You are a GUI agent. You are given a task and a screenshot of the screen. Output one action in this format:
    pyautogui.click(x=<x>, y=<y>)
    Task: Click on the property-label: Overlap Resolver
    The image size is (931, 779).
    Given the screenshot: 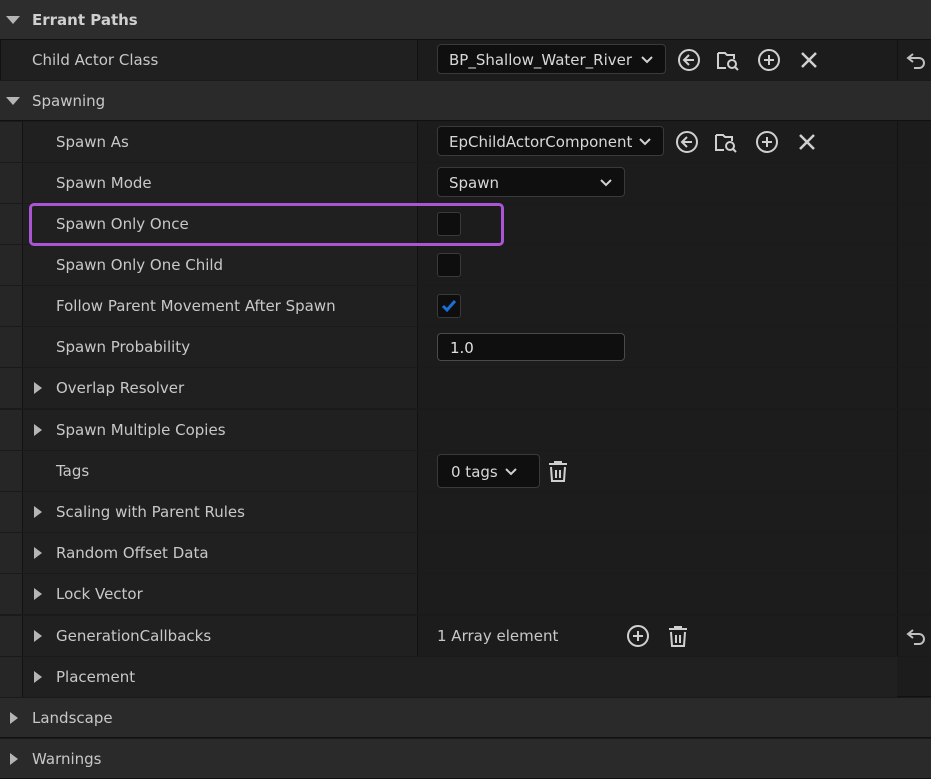 What is the action you would take?
    pyautogui.click(x=120, y=388)
    